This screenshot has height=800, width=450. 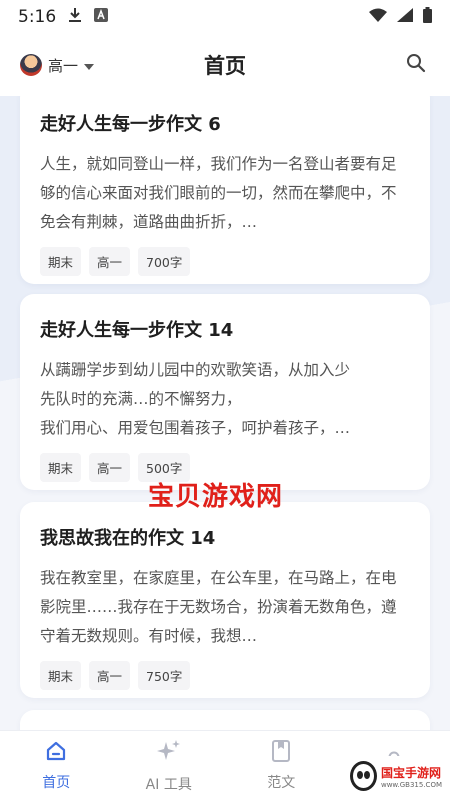 I want to click on home-icon, so click(x=56, y=753).